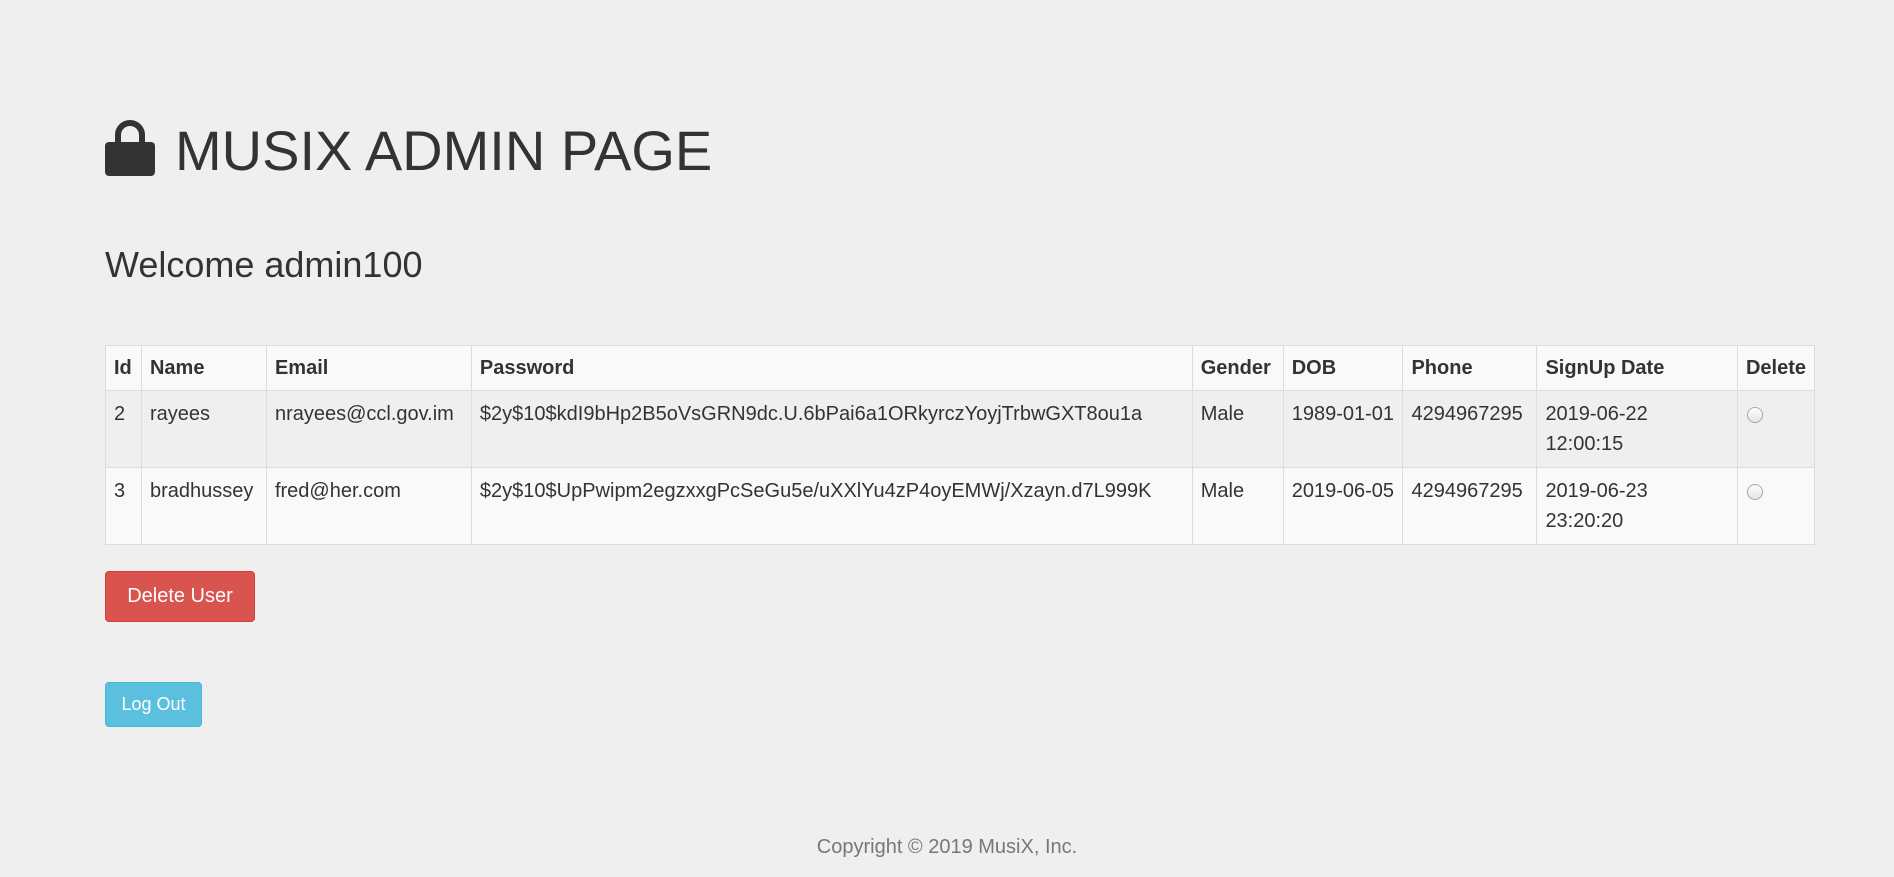 The width and height of the screenshot is (1894, 877). Describe the element at coordinates (1343, 506) in the screenshot. I see `cell-dob: 2019-06-05` at that location.